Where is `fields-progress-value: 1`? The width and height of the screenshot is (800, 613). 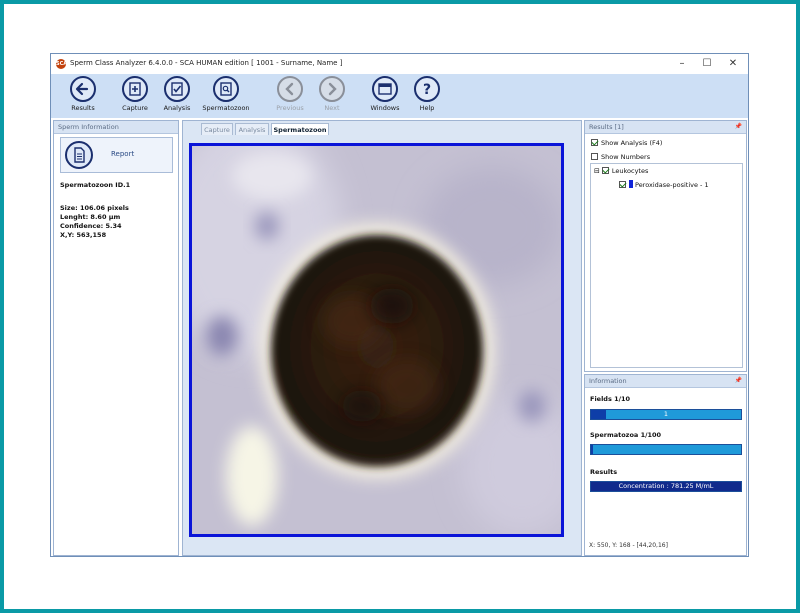
fields-progress-value: 1 is located at coordinates (666, 414).